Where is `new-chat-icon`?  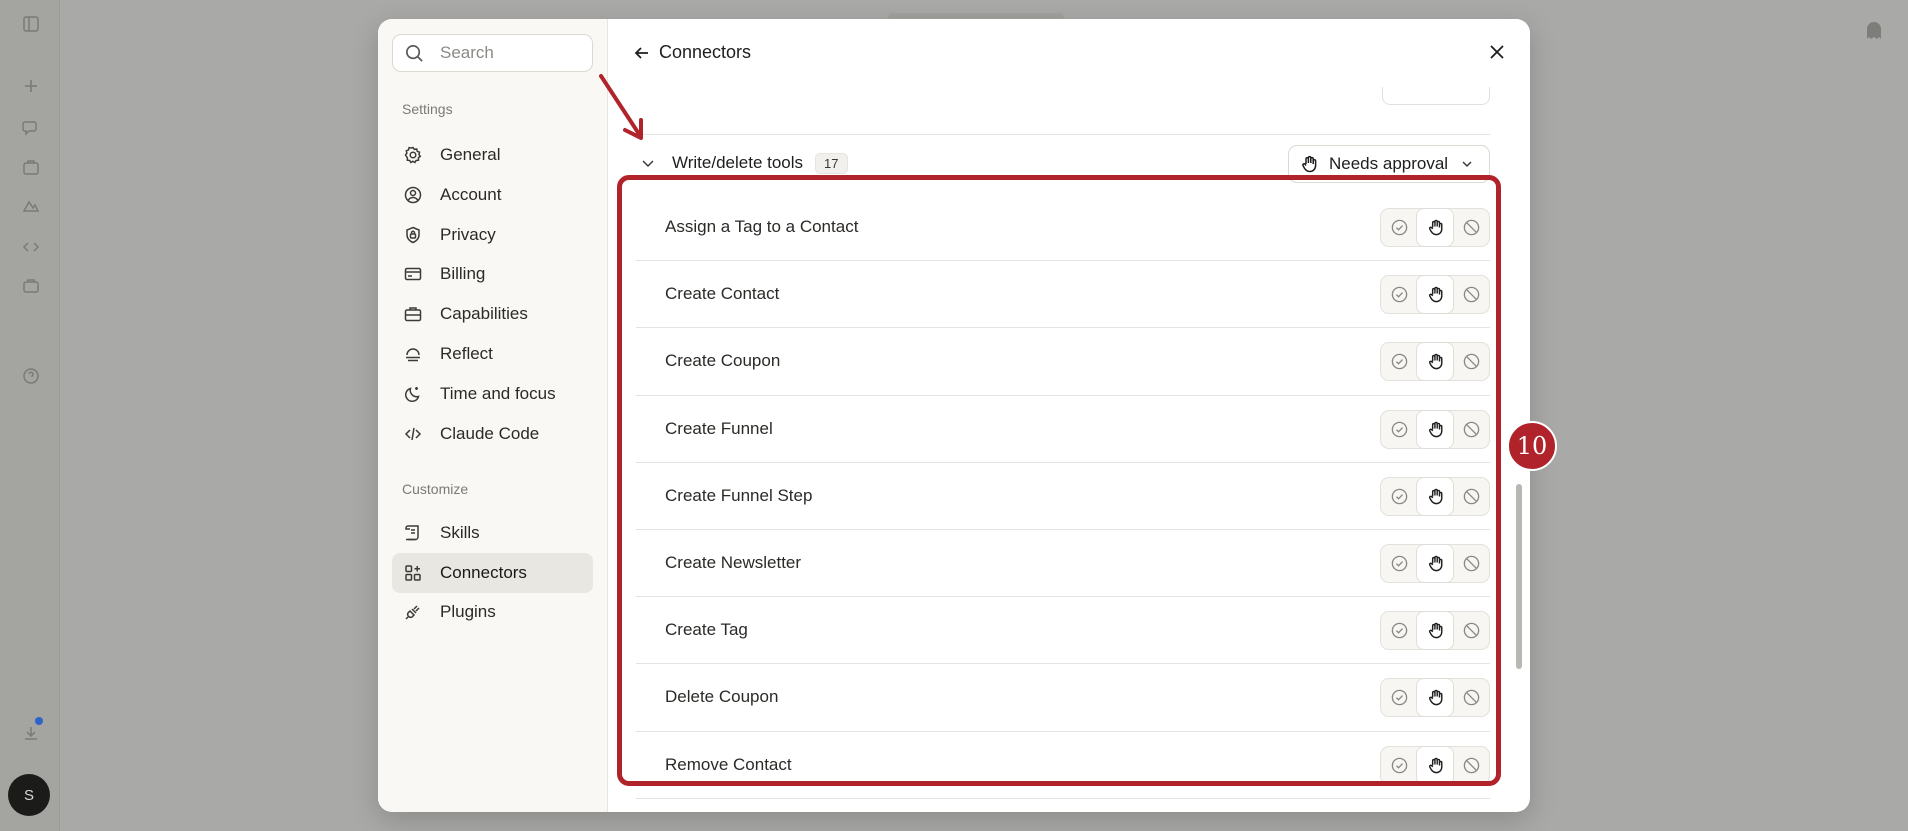
new-chat-icon is located at coordinates (31, 86).